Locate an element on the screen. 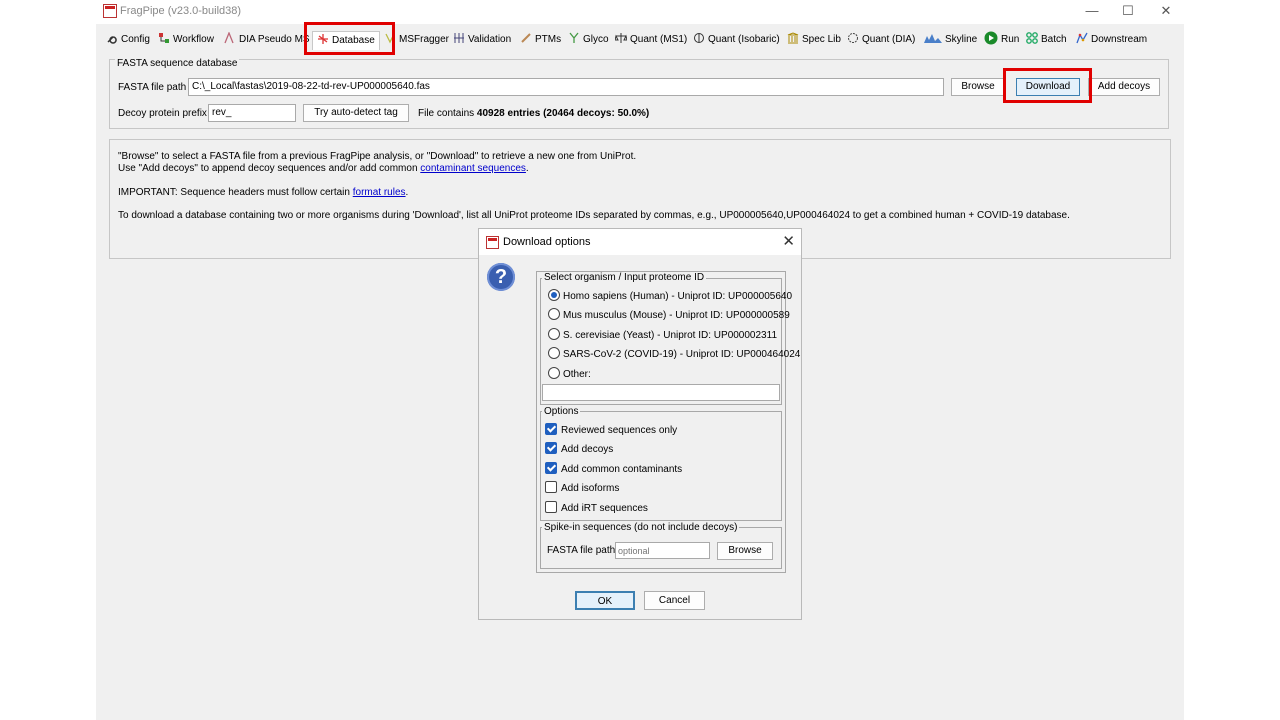  tab-dia-pseudo-ms: DIA Pseudo MS is located at coordinates (267, 40).